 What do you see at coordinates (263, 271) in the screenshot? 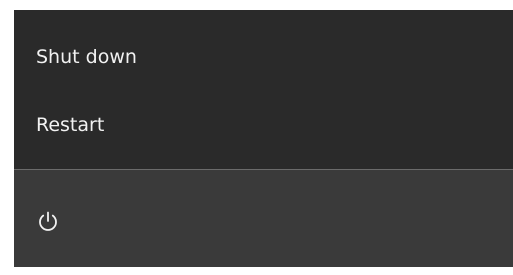
I see `bottom-edge` at bounding box center [263, 271].